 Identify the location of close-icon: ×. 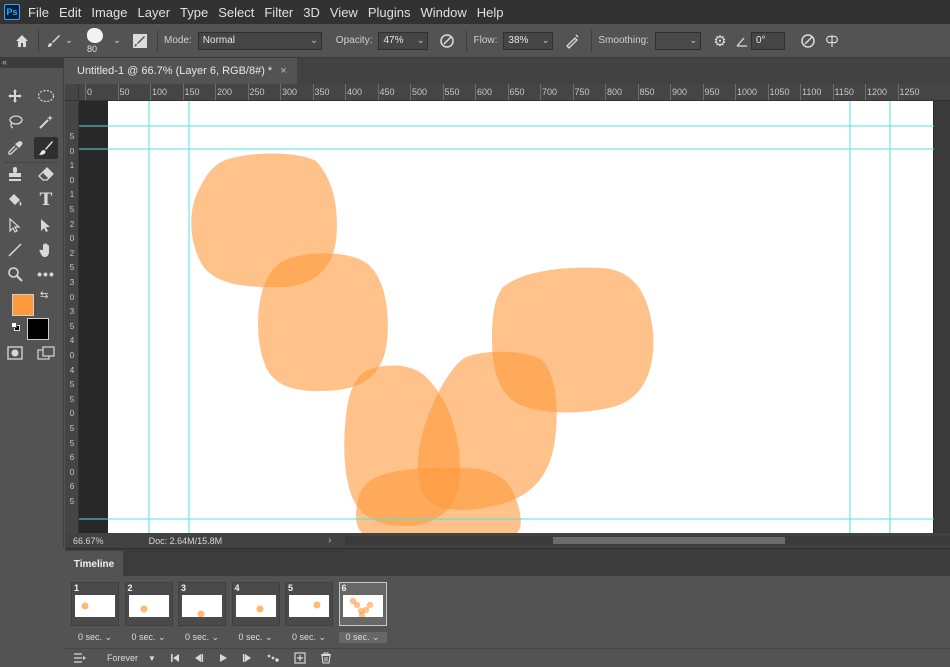
(283, 71).